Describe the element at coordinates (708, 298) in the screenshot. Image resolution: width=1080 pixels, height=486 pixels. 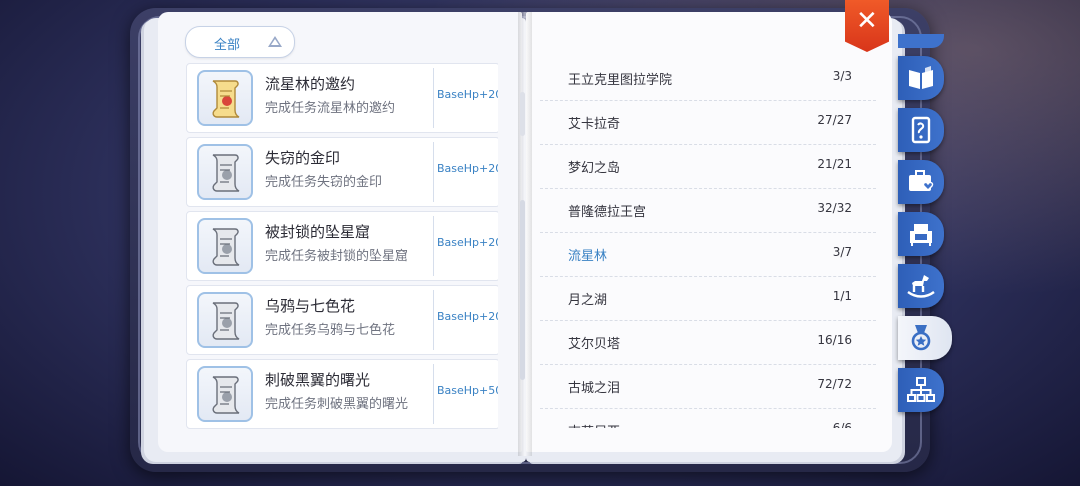
I see `area-row: 月之湖 1/1` at that location.